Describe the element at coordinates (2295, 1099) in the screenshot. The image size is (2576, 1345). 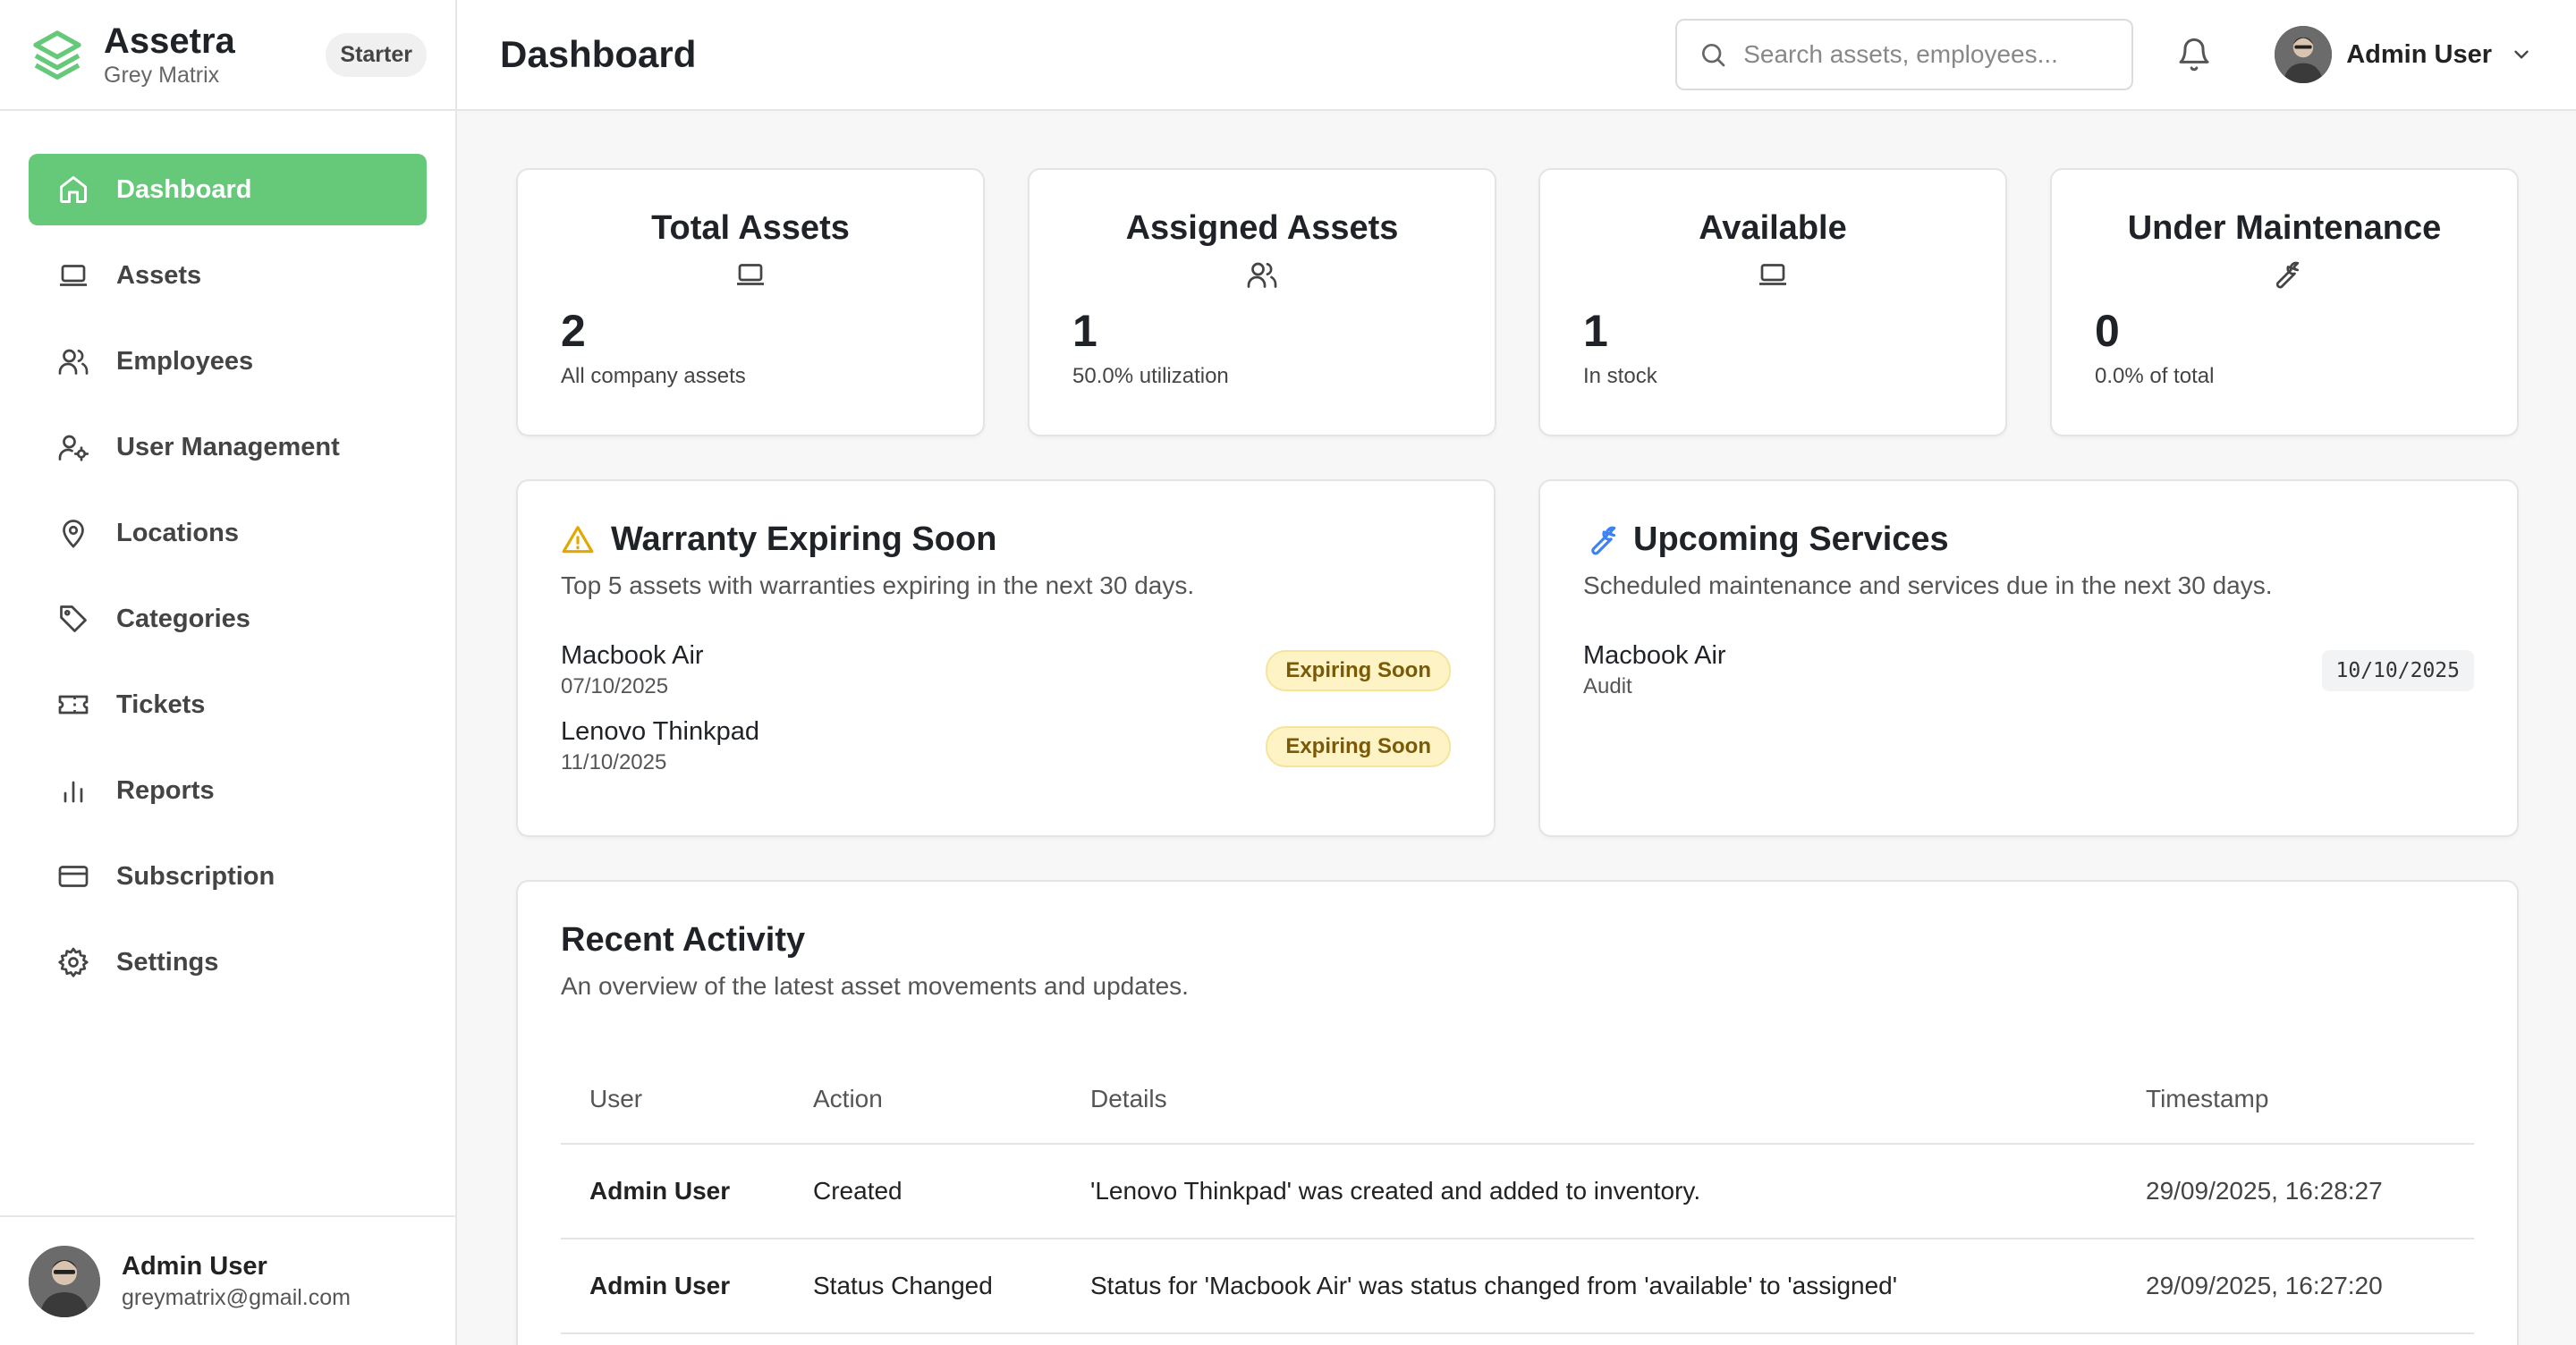
I see `column-header: Timestamp` at that location.